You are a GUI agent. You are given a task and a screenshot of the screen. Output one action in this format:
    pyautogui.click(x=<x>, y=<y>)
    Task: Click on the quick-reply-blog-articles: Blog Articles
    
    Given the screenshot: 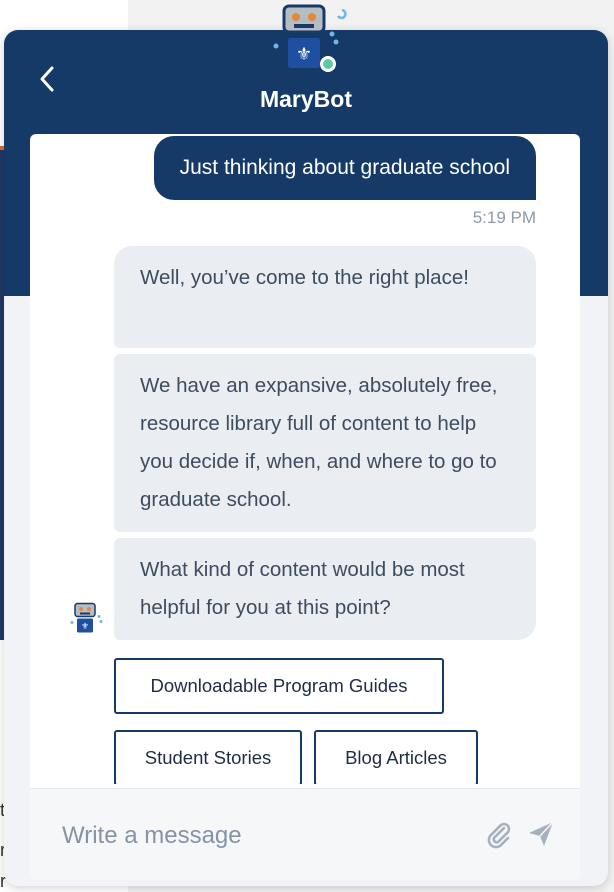 What is the action you would take?
    pyautogui.click(x=396, y=757)
    